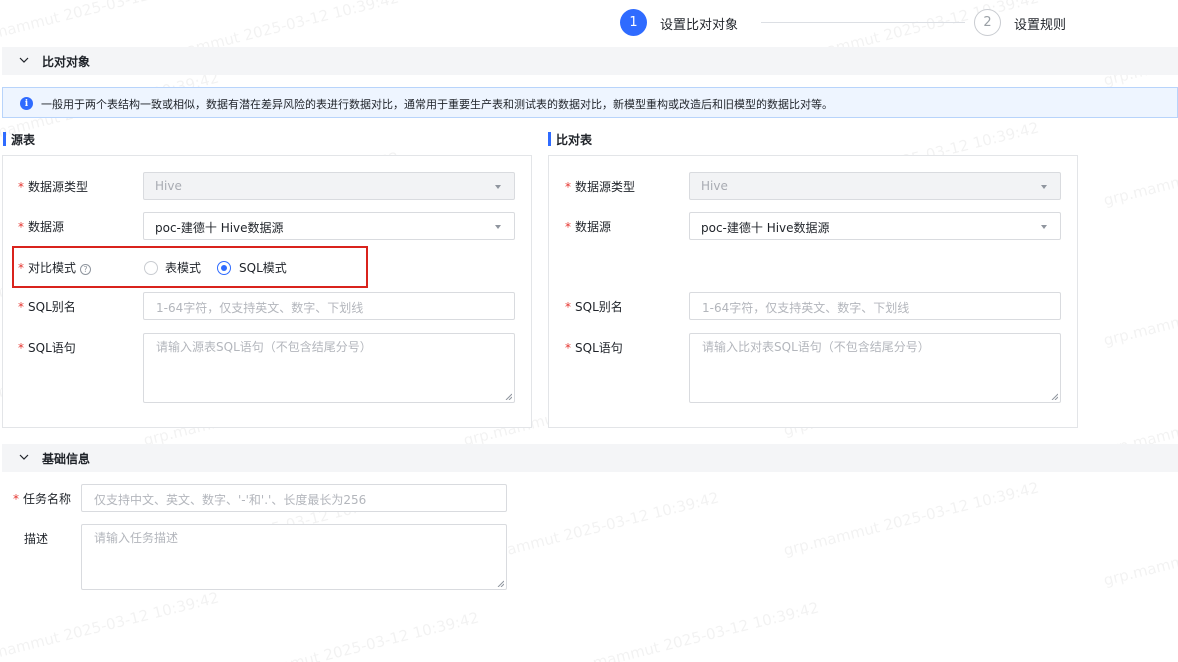 This screenshot has width=1178, height=662. I want to click on target-datasource-select: poc-建德十 Hive数据源, so click(875, 226).